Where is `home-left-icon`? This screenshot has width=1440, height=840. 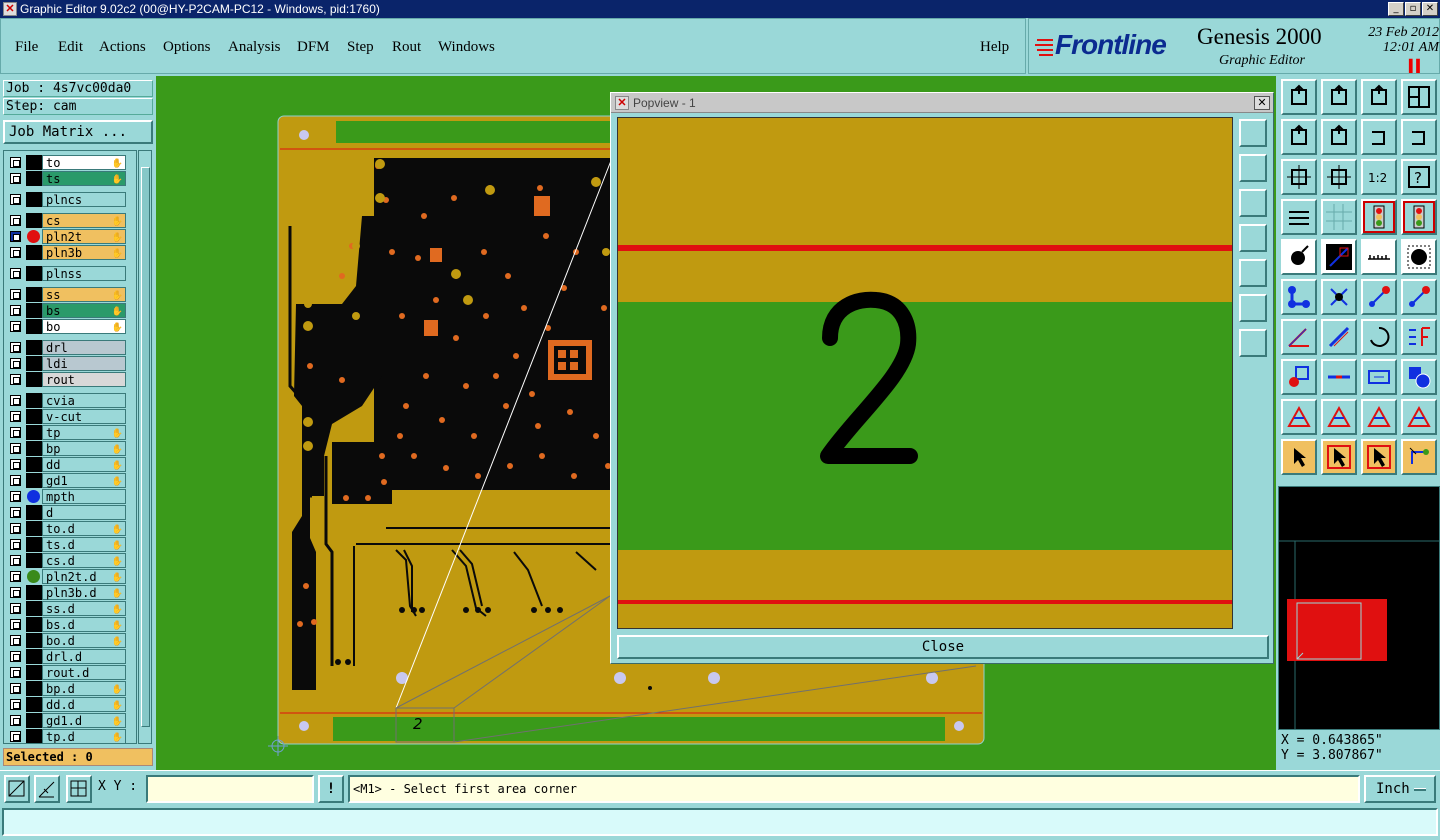 home-left-icon is located at coordinates (1299, 137).